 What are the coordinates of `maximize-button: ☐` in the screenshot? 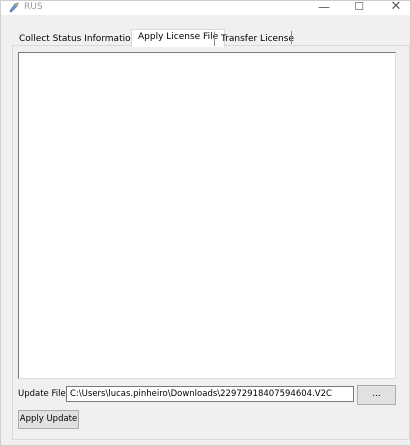 It's located at (359, 7).